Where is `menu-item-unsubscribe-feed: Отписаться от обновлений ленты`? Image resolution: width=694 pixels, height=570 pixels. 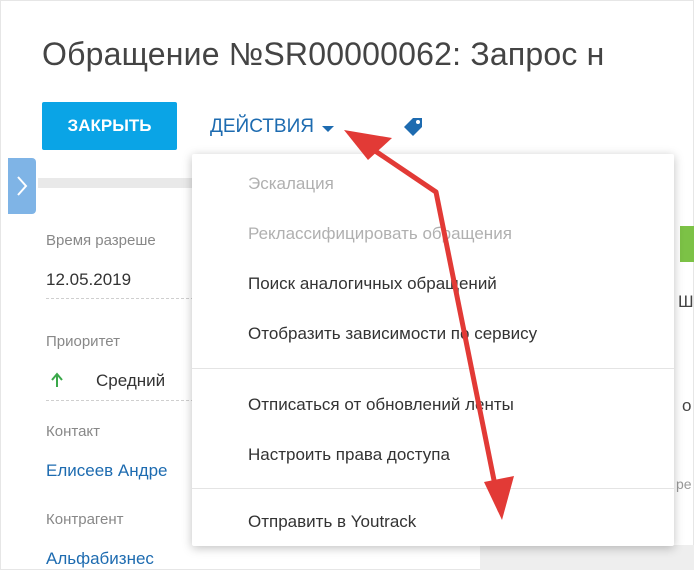
menu-item-unsubscribe-feed: Отписаться от обновлений ленты is located at coordinates (381, 405).